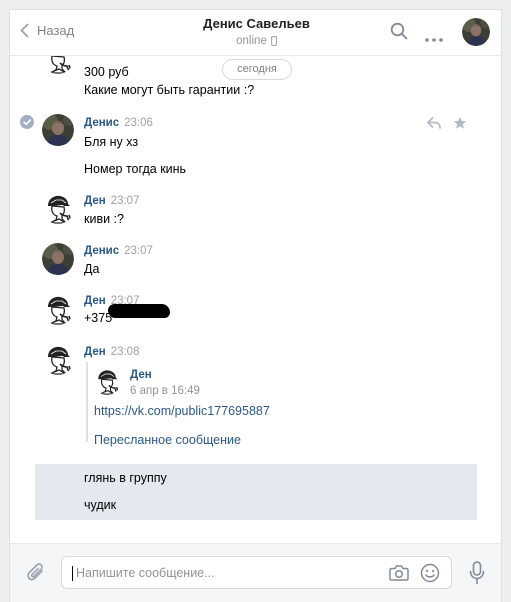 Image resolution: width=511 pixels, height=602 pixels. I want to click on star-icon, so click(460, 122).